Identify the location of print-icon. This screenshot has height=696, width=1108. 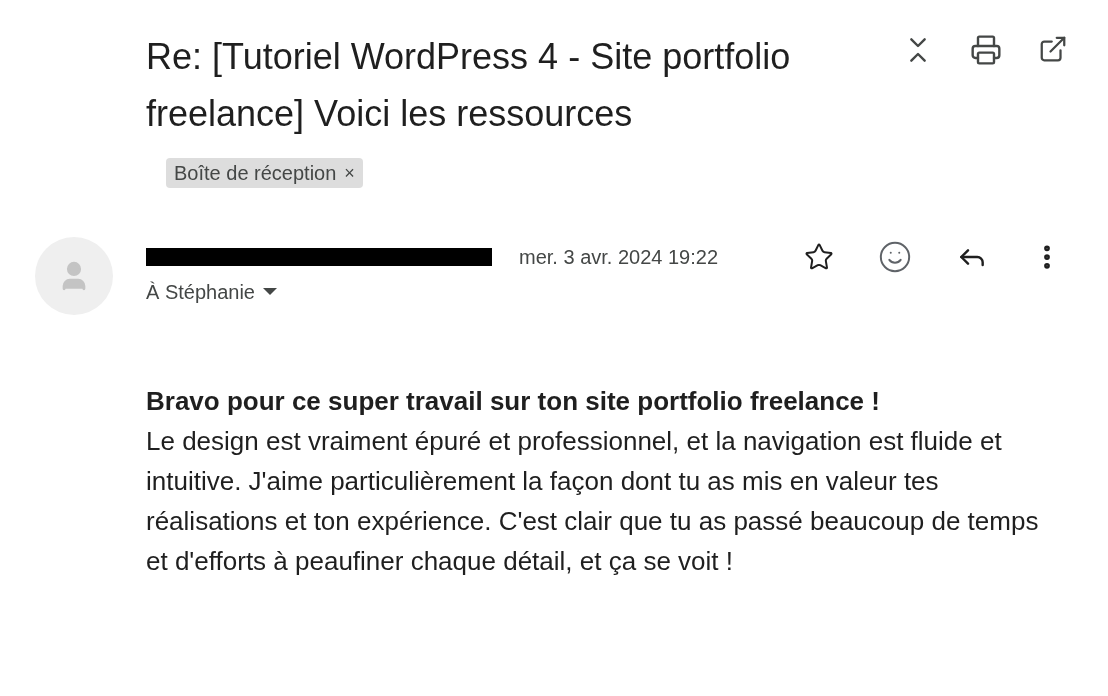
(986, 50).